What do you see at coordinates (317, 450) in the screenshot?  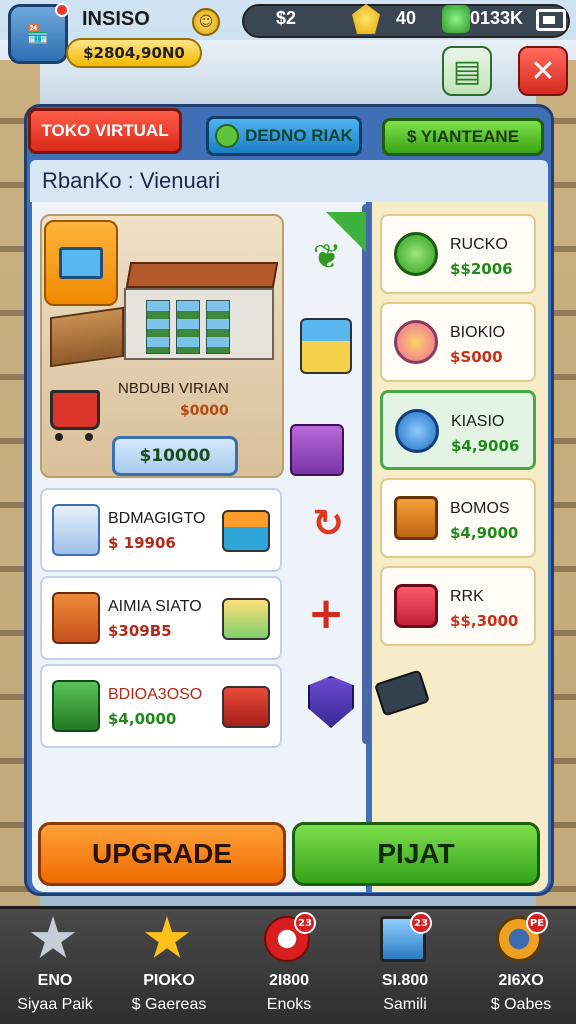 I see `purple-crate-icon` at bounding box center [317, 450].